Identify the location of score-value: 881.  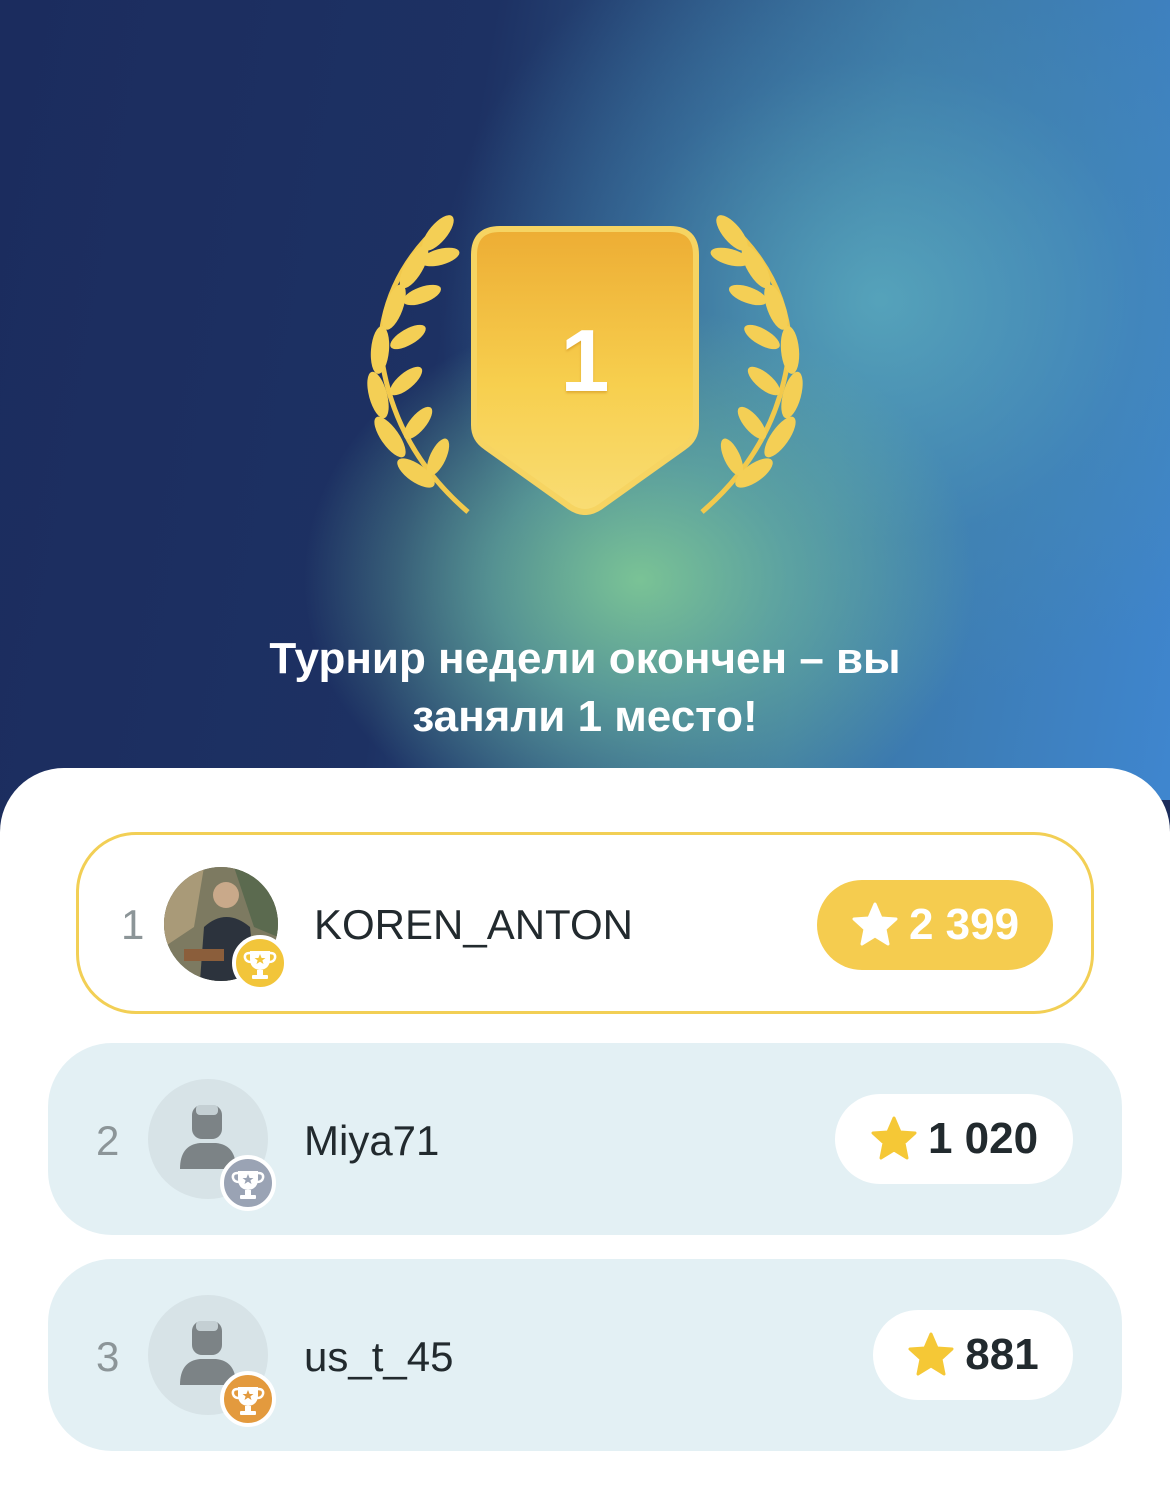
(1002, 1354).